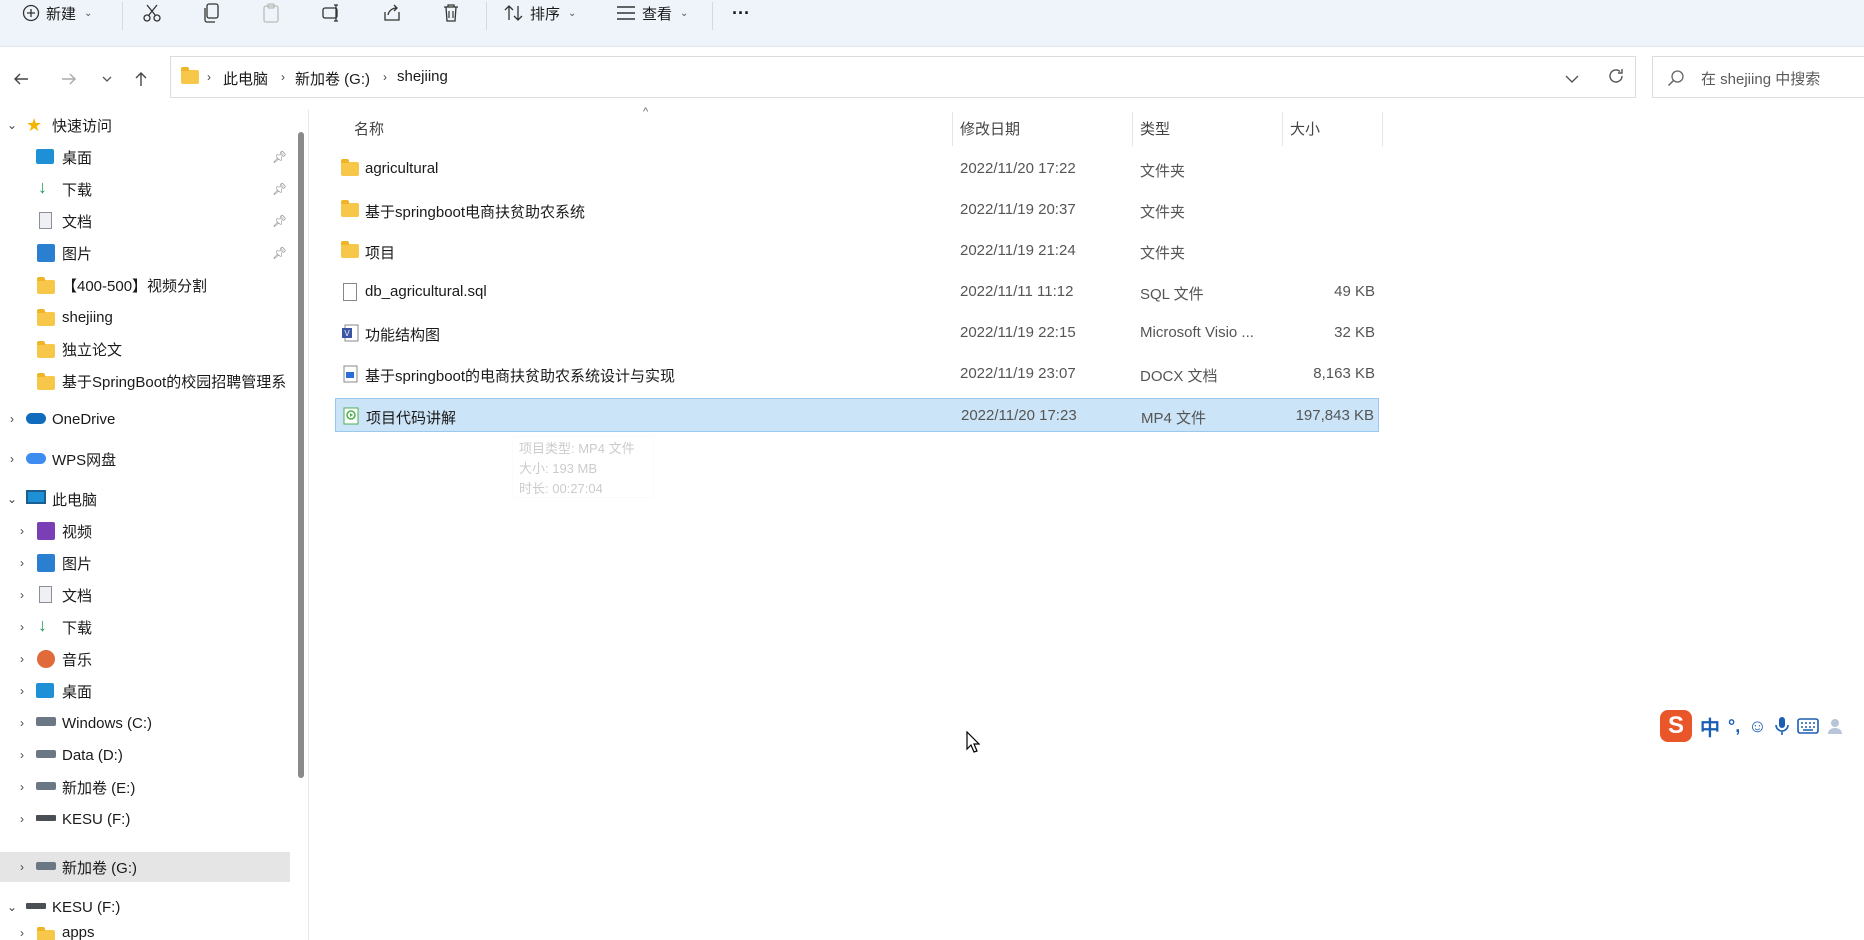  I want to click on ime-toolbar: S 中 °, ☺, so click(1762, 726).